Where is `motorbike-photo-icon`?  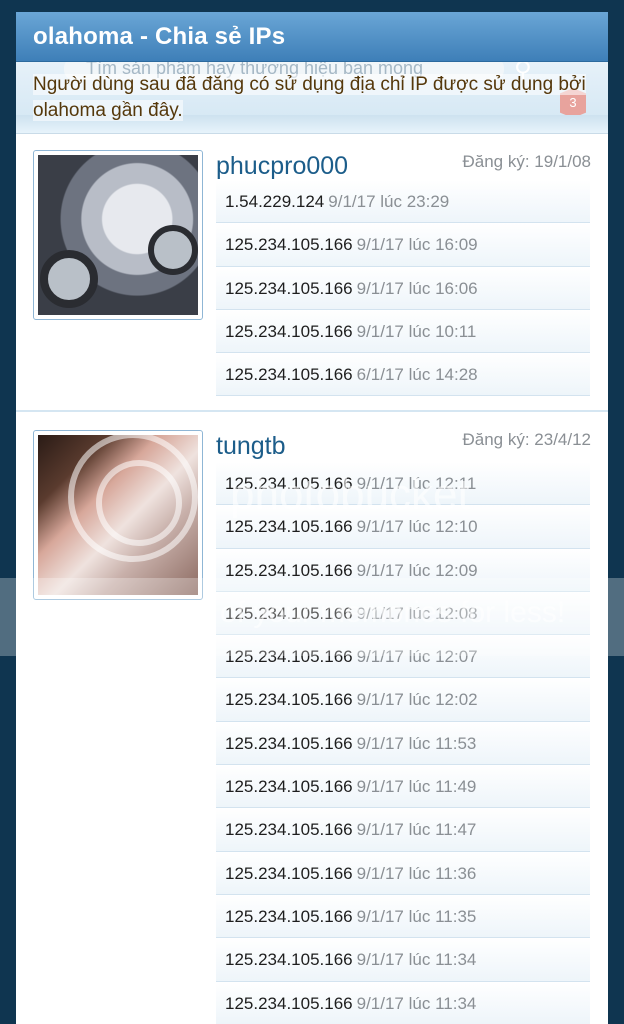
motorbike-photo-icon is located at coordinates (118, 235).